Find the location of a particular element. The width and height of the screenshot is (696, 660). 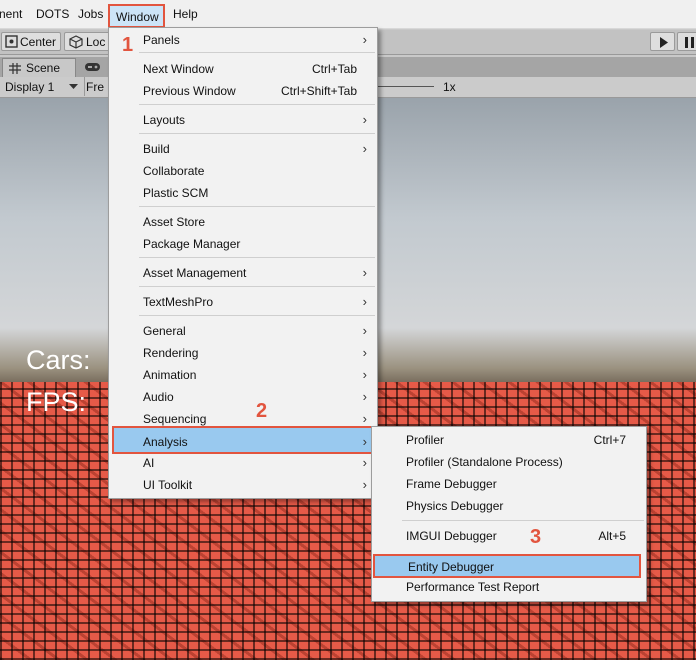

menu-item-package-manager: Package Manager is located at coordinates (243, 244).